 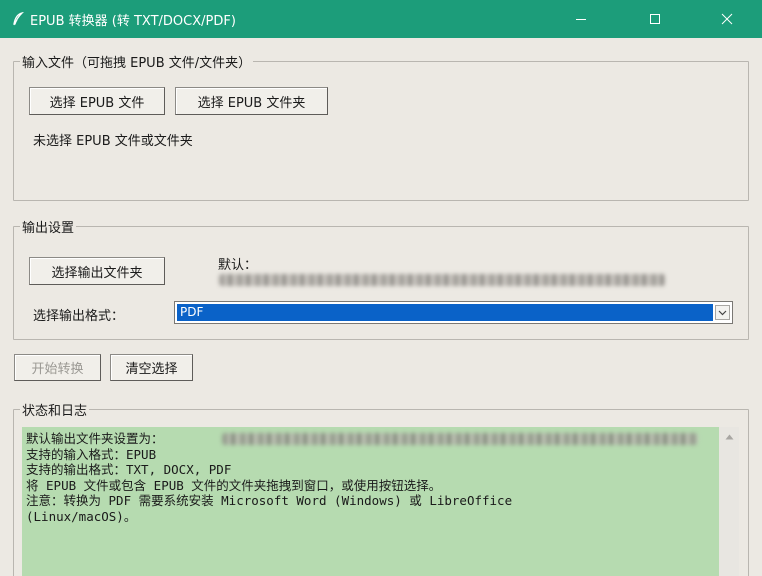 I want to click on select-epub-file-button: 选择 EPUB 文件, so click(x=97, y=101).